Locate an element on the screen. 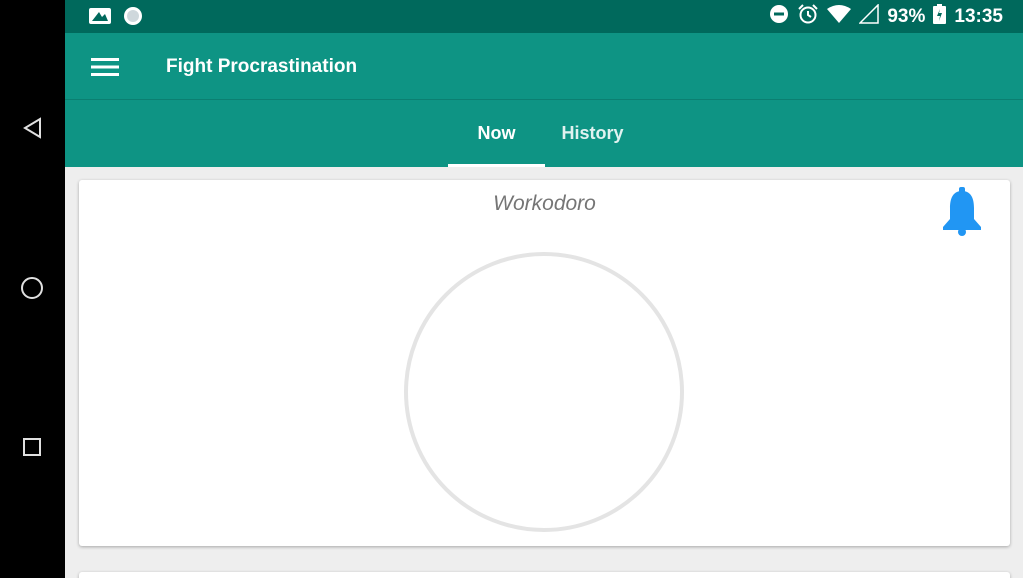  app-bar: Fight Procrastination is located at coordinates (544, 66).